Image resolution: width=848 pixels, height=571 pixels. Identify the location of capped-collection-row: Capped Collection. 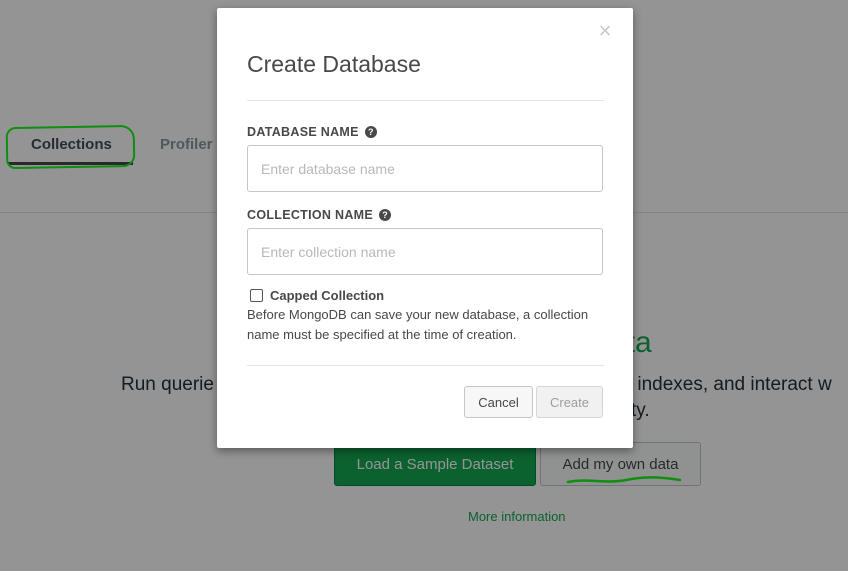
(317, 295).